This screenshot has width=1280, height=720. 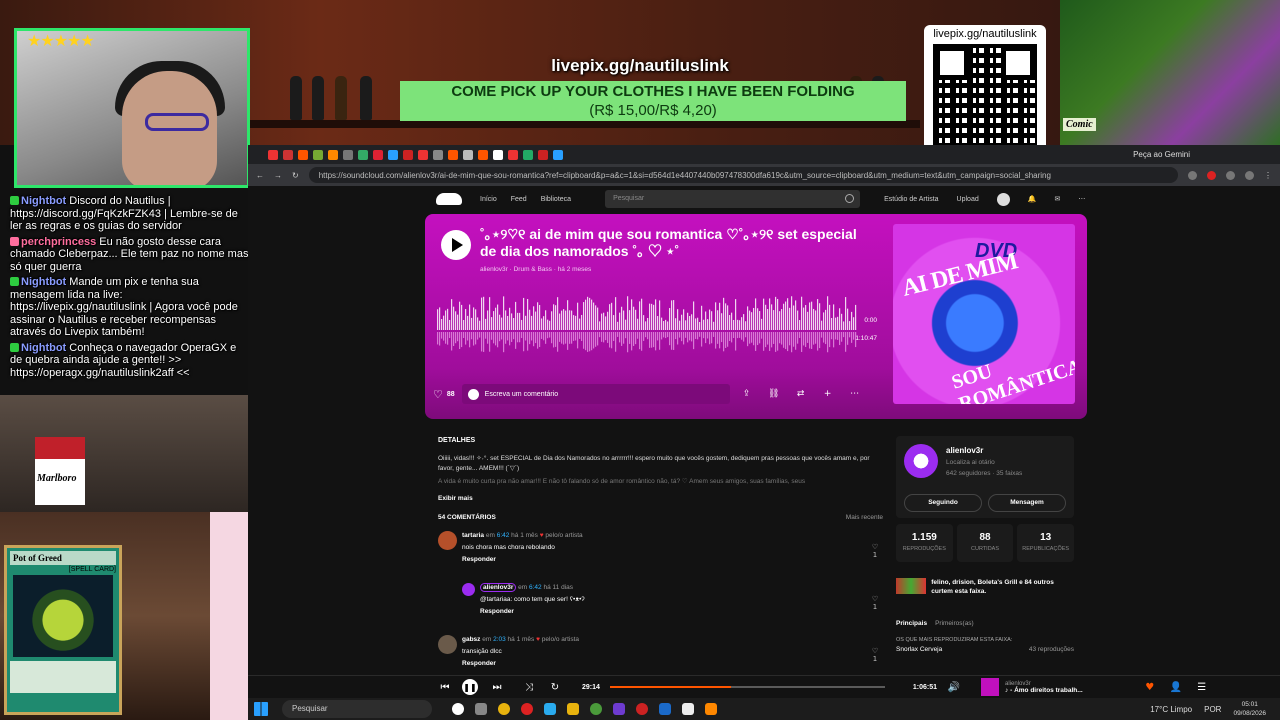 What do you see at coordinates (295, 175) in the screenshot?
I see `reload-icon: ↻` at bounding box center [295, 175].